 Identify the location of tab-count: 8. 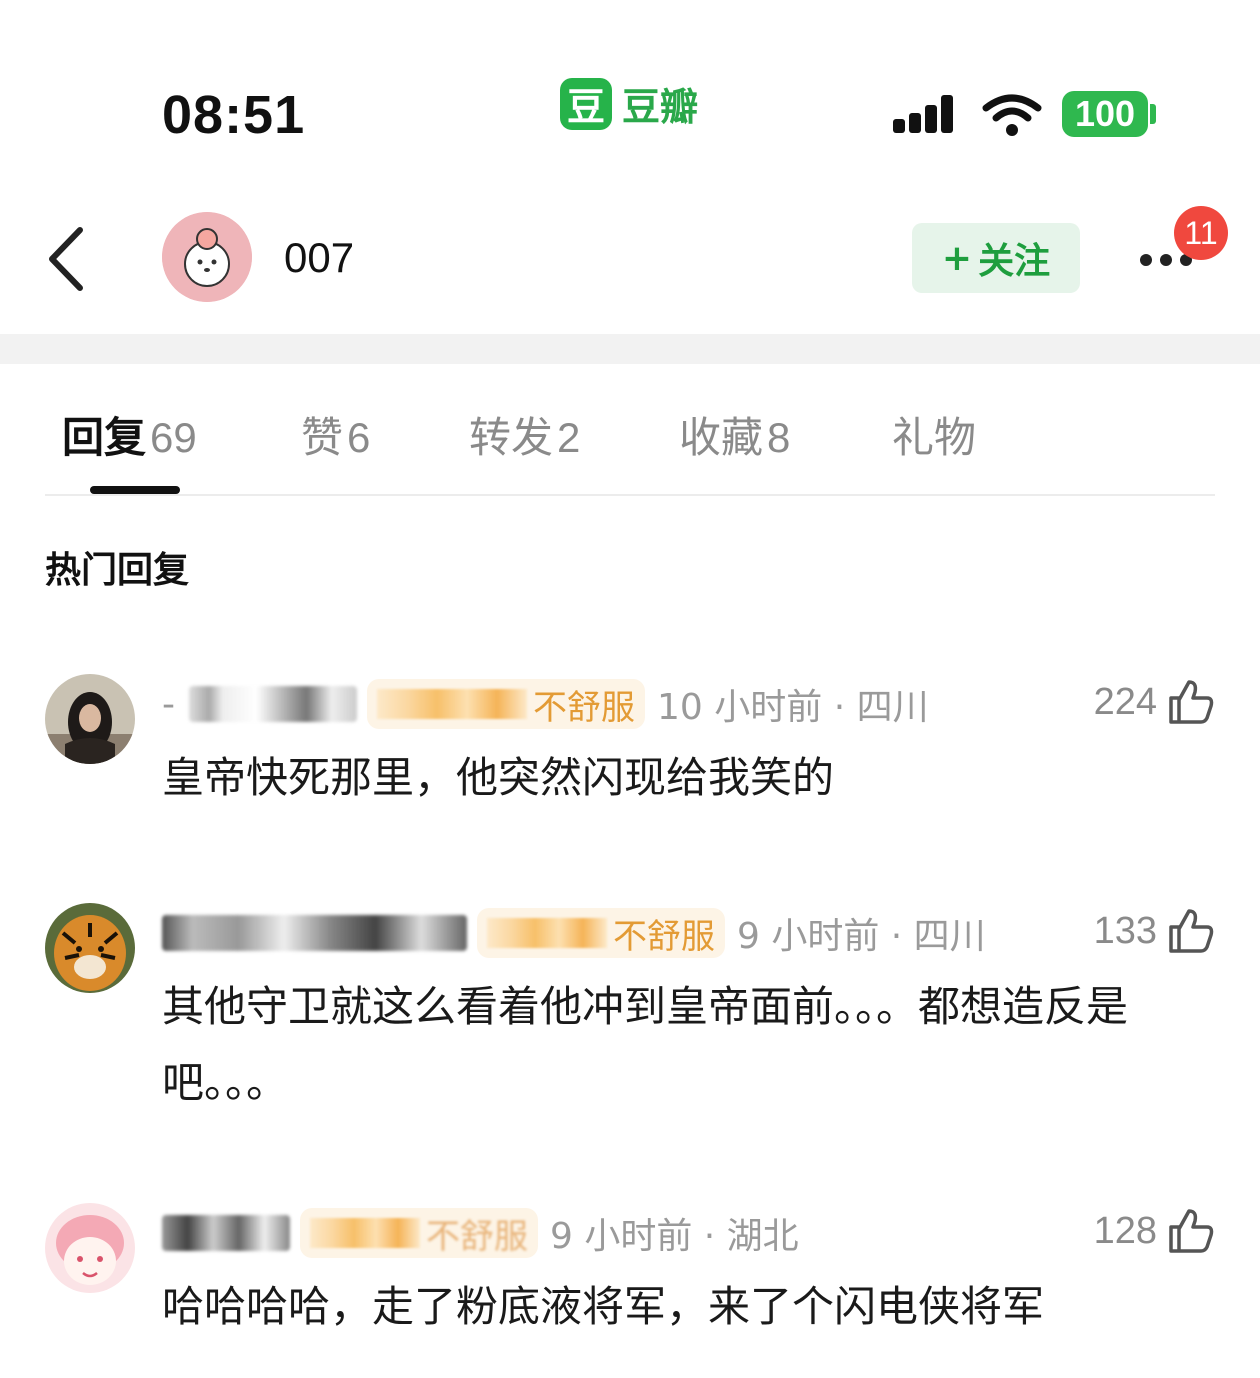
(779, 437).